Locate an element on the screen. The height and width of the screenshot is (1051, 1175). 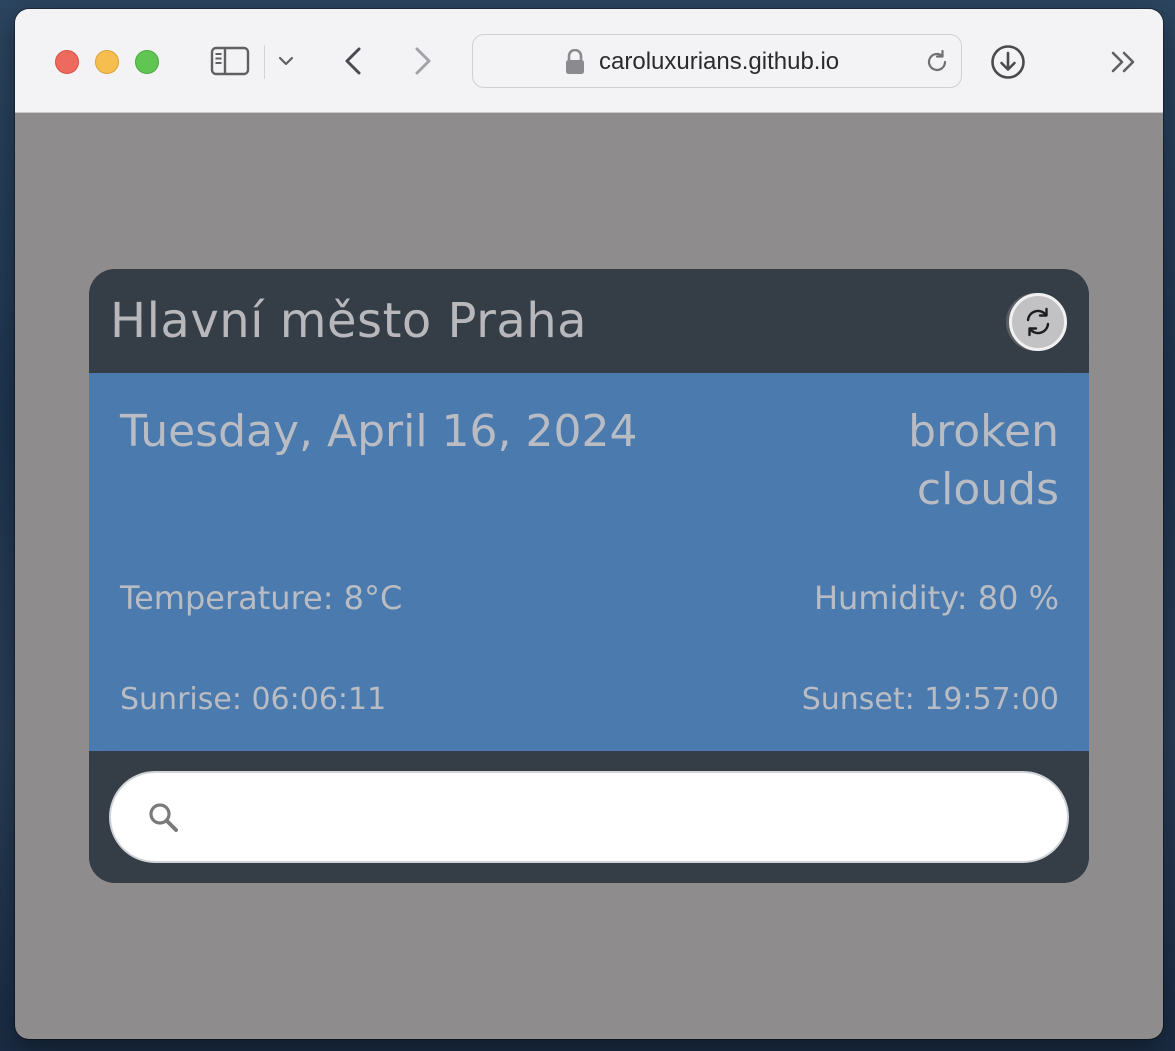
city-name: Hlavní město Praha is located at coordinates (349, 321).